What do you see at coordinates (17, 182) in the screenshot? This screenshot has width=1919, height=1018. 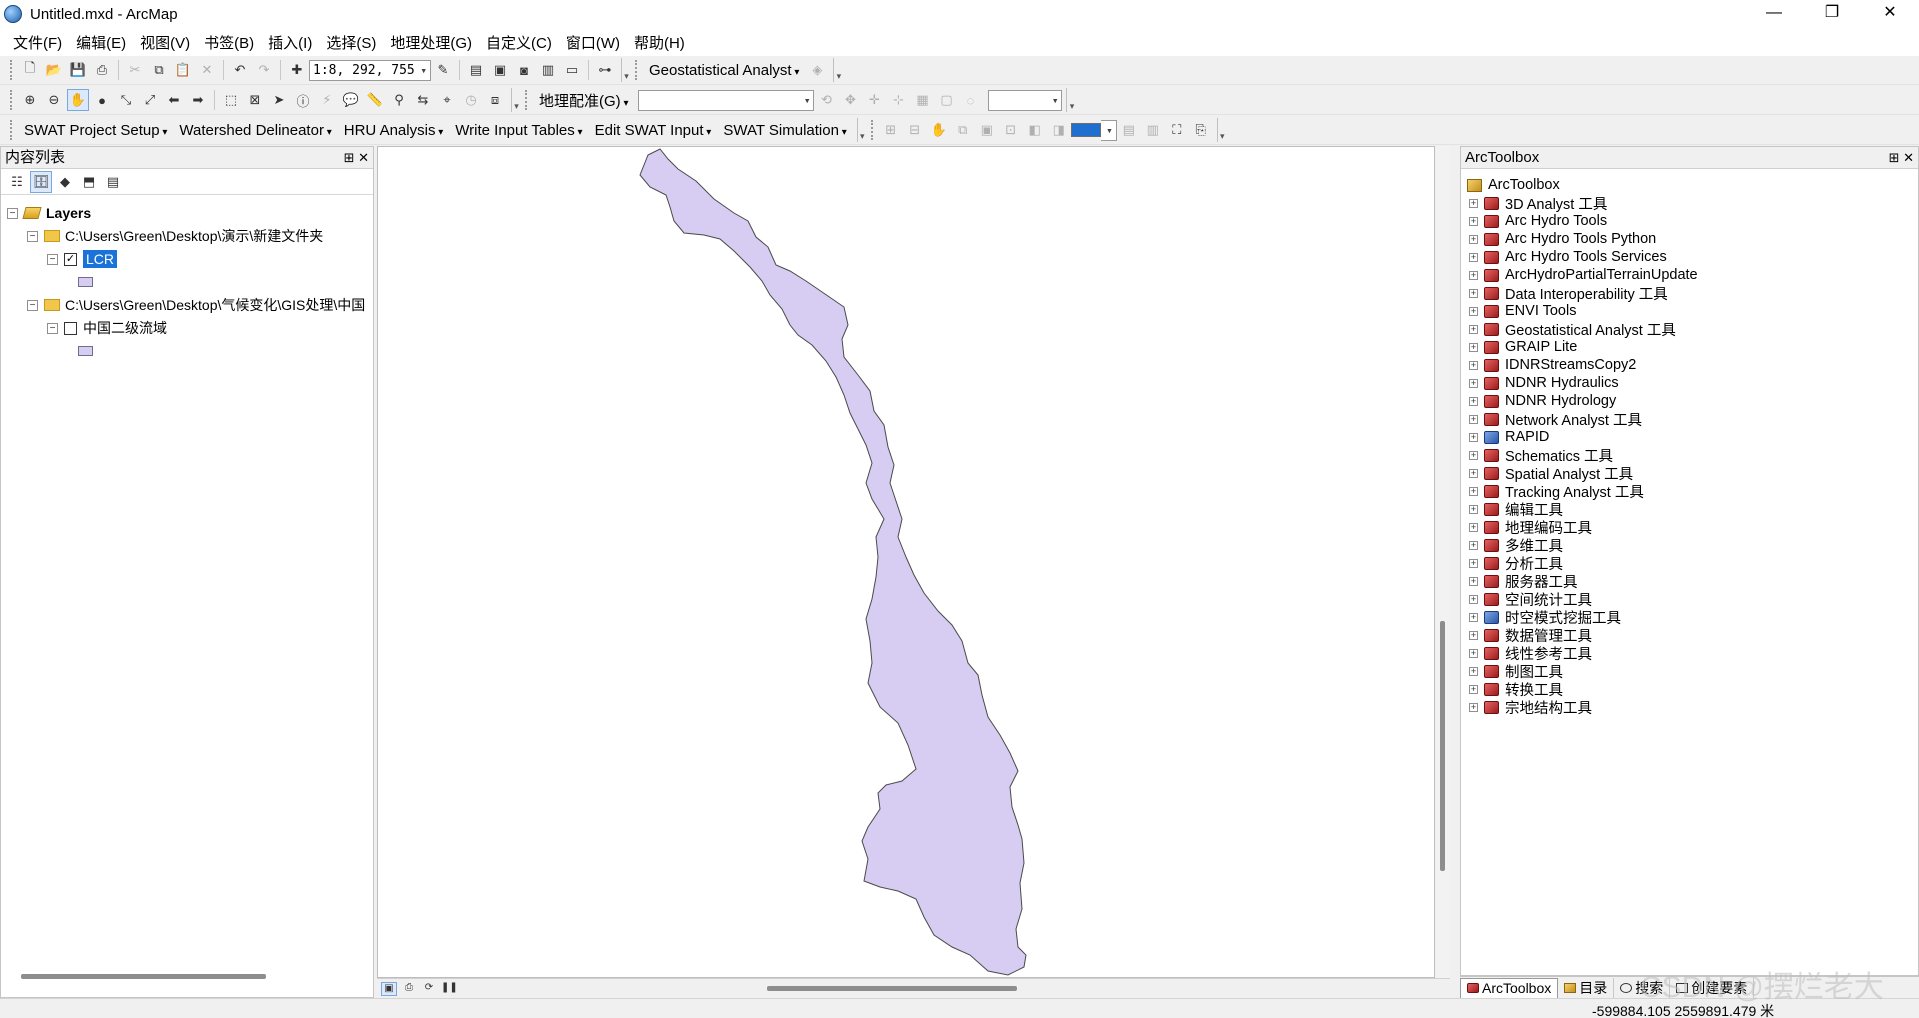 I see `list-by-drawing-order-icon: ☷` at bounding box center [17, 182].